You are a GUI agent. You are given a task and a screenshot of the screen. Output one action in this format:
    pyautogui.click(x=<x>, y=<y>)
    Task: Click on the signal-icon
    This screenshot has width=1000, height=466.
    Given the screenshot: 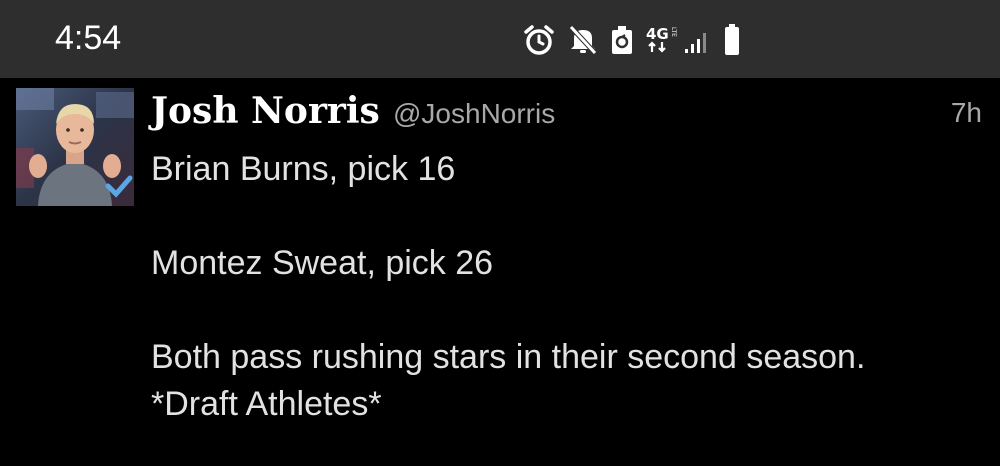 What is the action you would take?
    pyautogui.click(x=697, y=40)
    